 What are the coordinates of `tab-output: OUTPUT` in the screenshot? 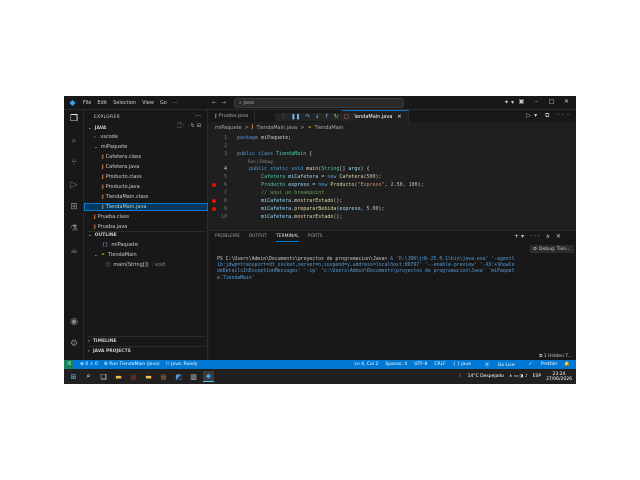 It's located at (258, 238).